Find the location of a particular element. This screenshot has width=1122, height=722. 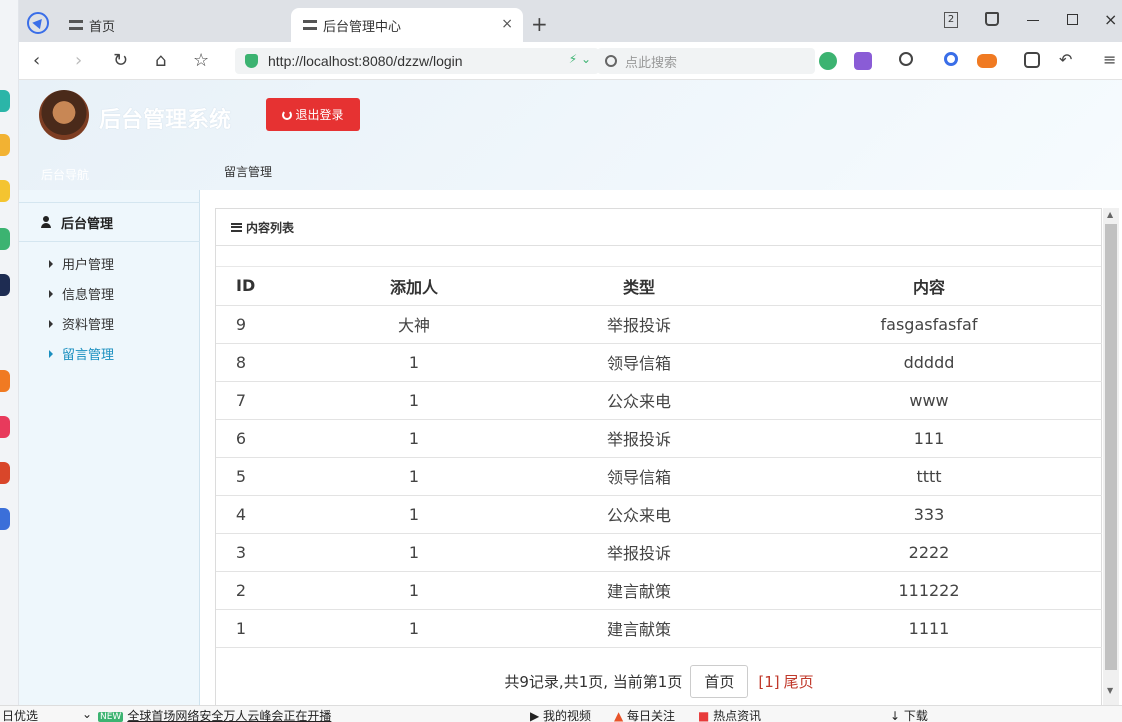

search-icon is located at coordinates (611, 61).